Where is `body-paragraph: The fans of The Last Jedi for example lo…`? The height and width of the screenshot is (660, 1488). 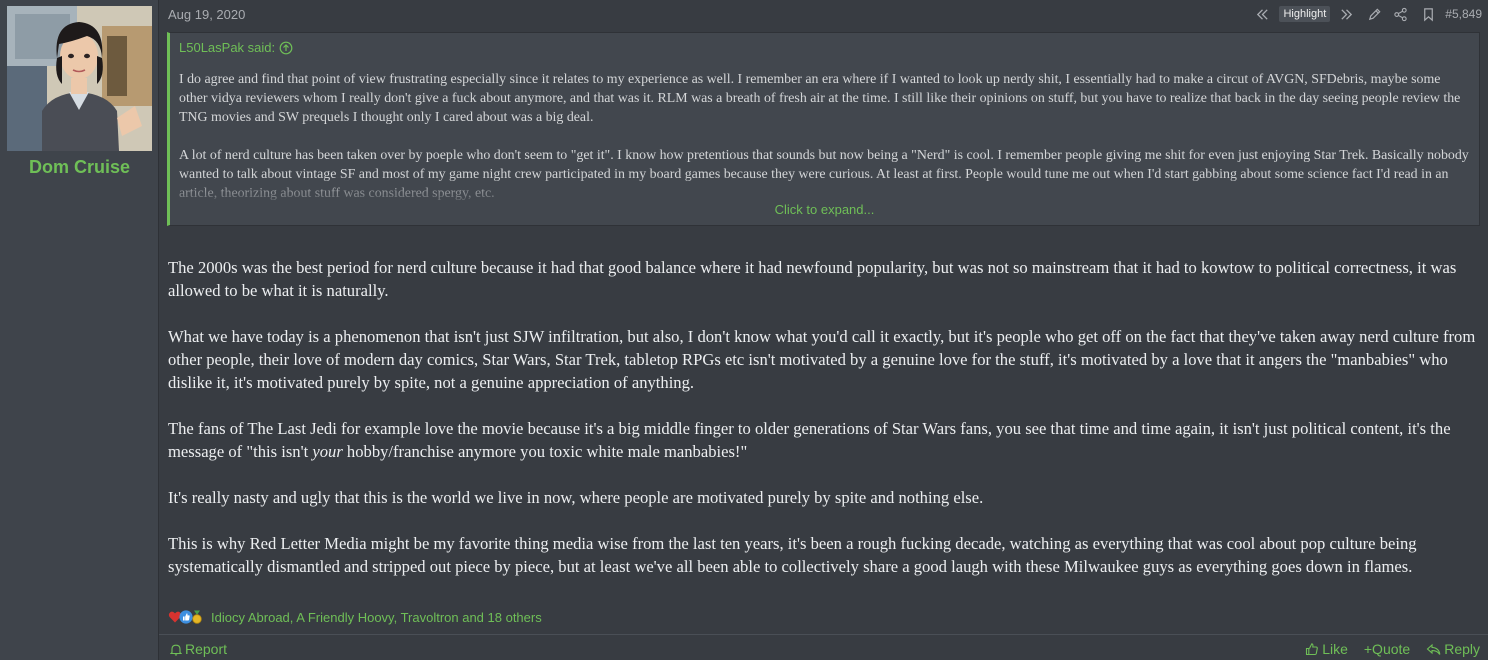
body-paragraph: The fans of The Last Jedi for example lo… is located at coordinates (824, 440).